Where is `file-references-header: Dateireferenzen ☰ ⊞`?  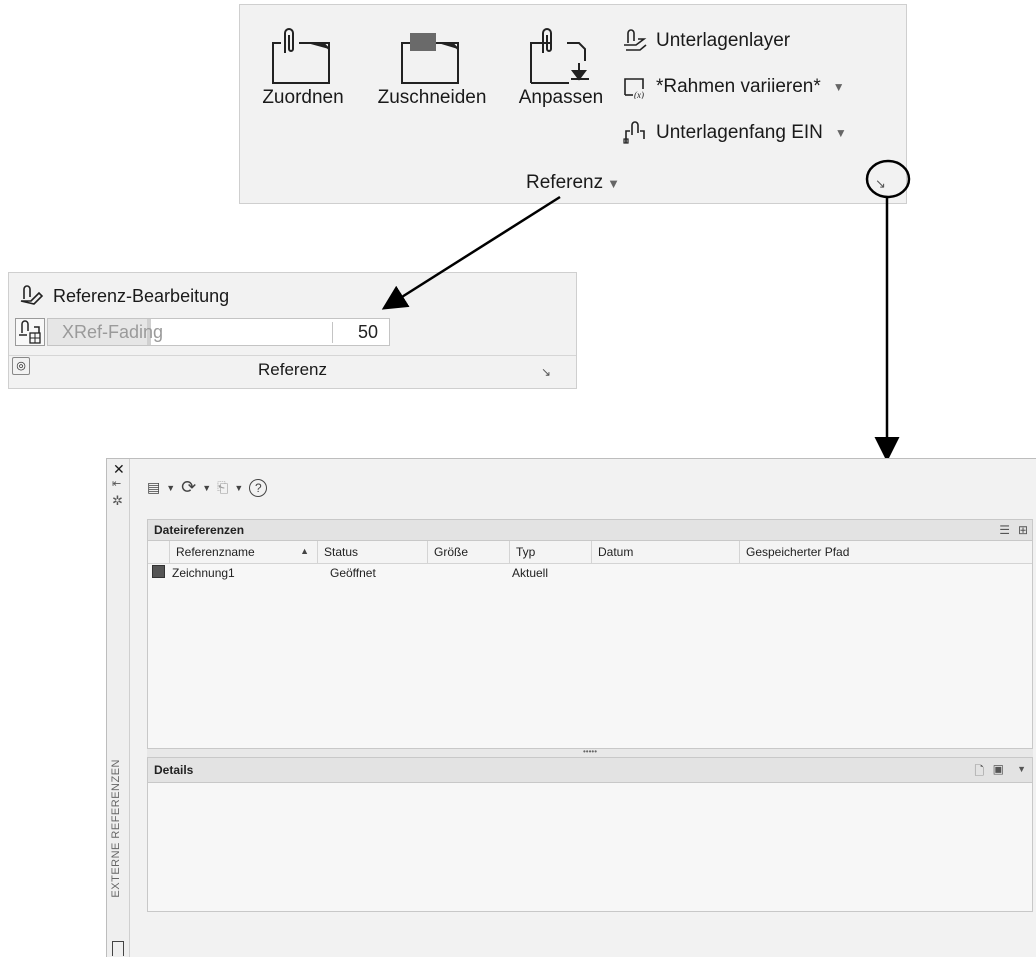 file-references-header: Dateireferenzen ☰ ⊞ is located at coordinates (590, 530).